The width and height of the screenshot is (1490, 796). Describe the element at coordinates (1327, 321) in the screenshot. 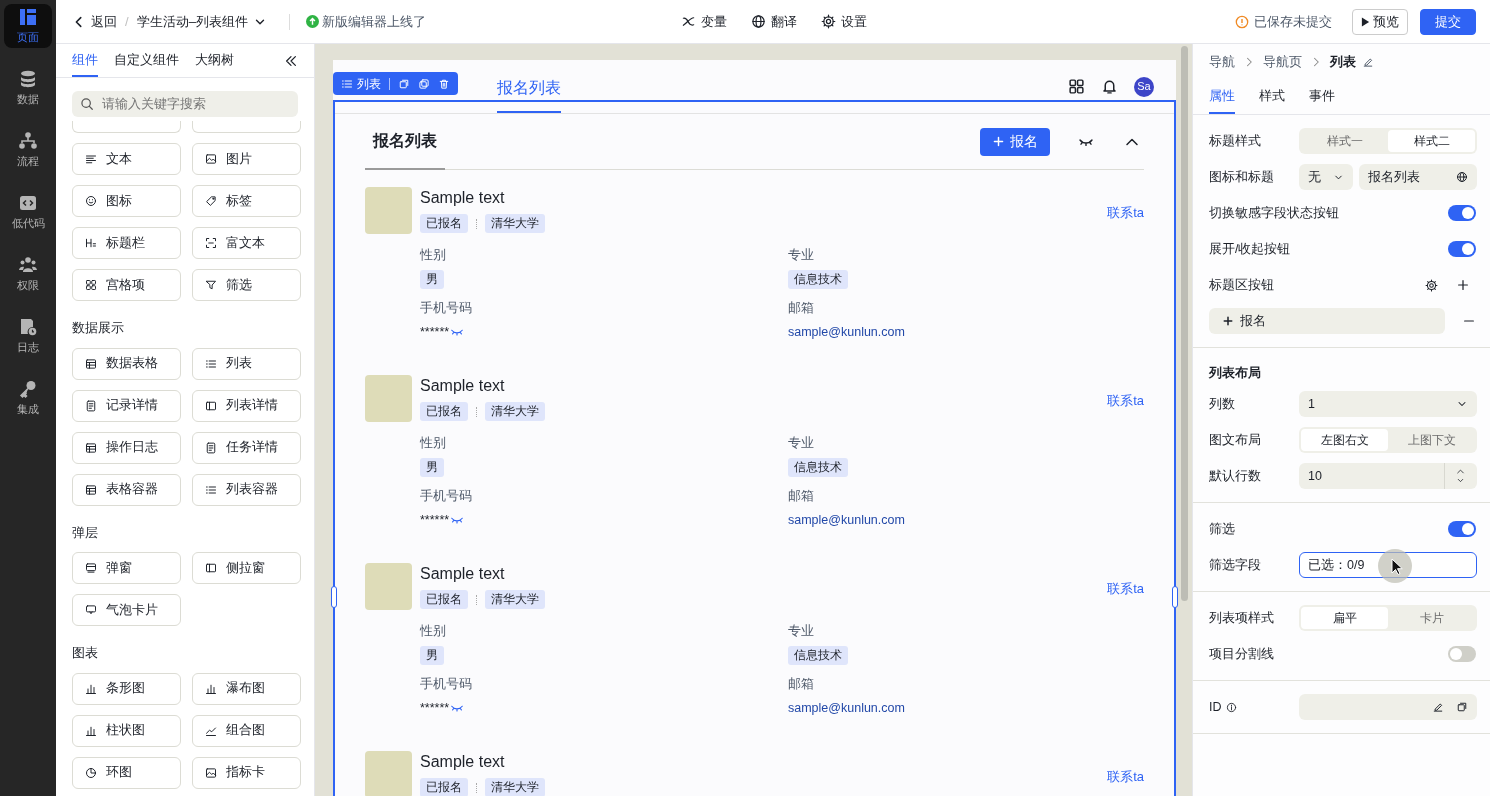

I see `title-button-item: 报名` at that location.